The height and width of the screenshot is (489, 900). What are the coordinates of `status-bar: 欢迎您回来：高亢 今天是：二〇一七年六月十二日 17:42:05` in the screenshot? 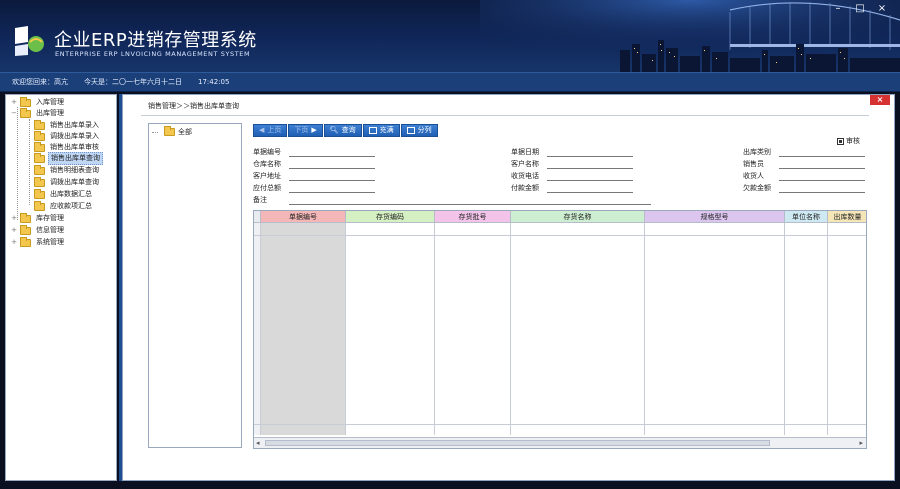 It's located at (450, 82).